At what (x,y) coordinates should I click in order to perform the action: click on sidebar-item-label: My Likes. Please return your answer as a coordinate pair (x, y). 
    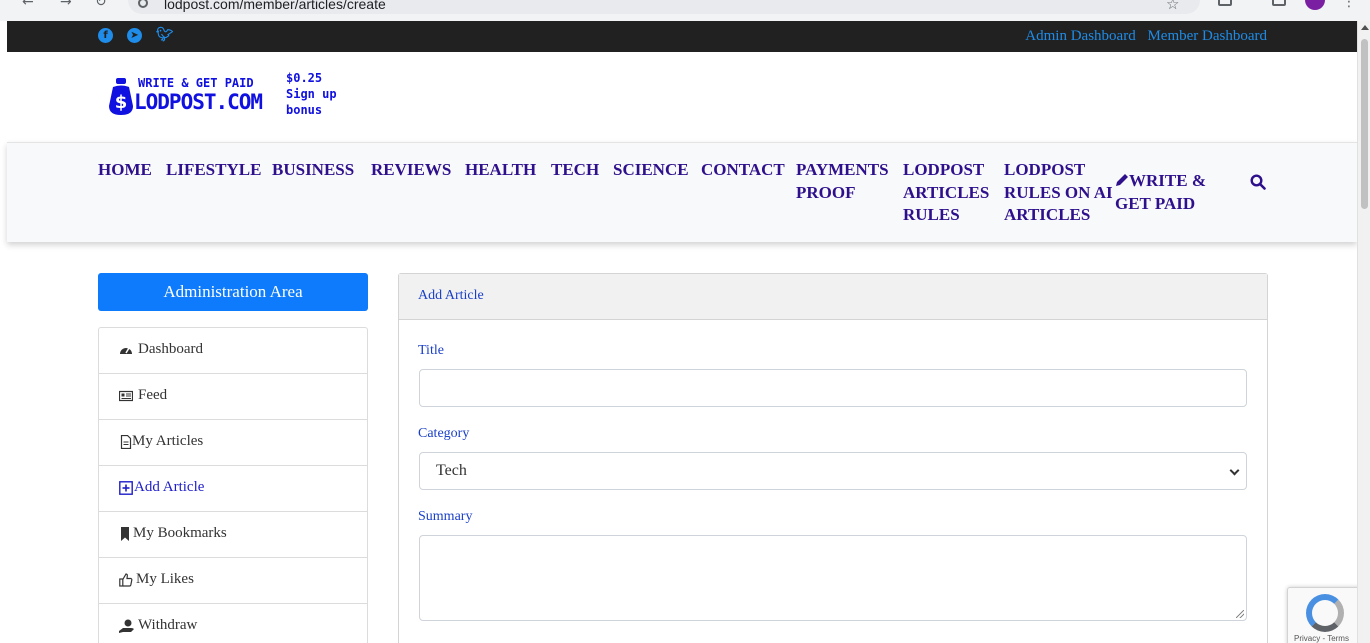
    Looking at the image, I should click on (165, 579).